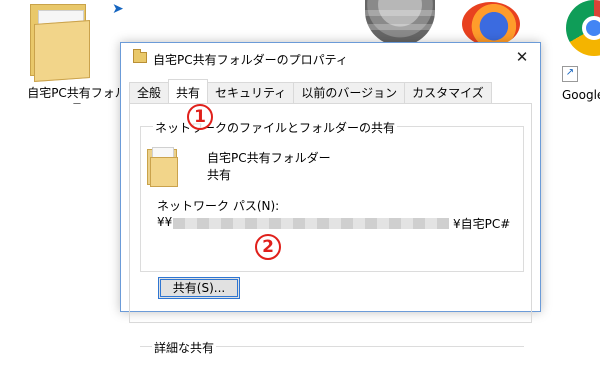 The height and width of the screenshot is (387, 600). I want to click on dialog-title: 自宅PC共有フォルダーのプロパティ, so click(250, 60).